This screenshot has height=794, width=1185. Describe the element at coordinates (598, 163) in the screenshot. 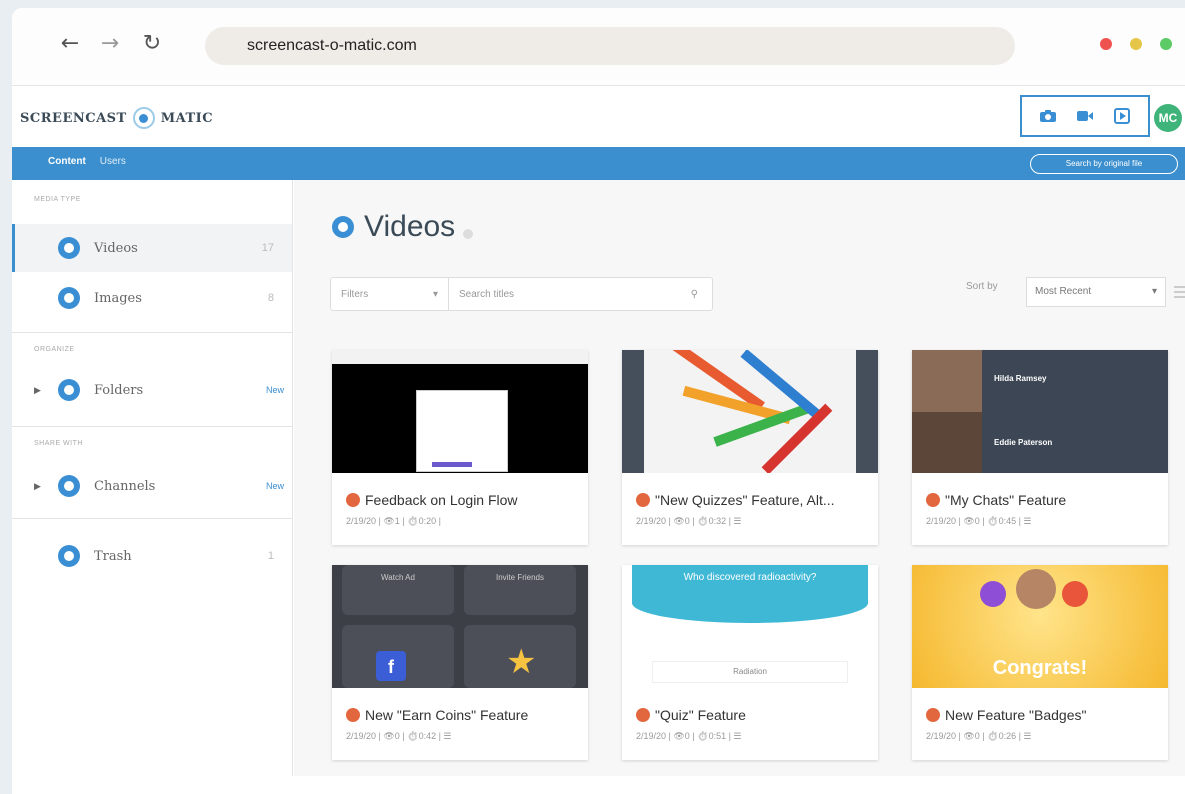

I see `content-nav-bar: Content Users Search by original file` at that location.